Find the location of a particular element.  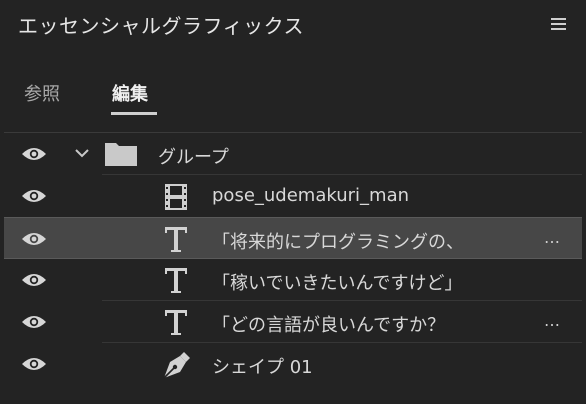

folder-icon is located at coordinates (121, 154).